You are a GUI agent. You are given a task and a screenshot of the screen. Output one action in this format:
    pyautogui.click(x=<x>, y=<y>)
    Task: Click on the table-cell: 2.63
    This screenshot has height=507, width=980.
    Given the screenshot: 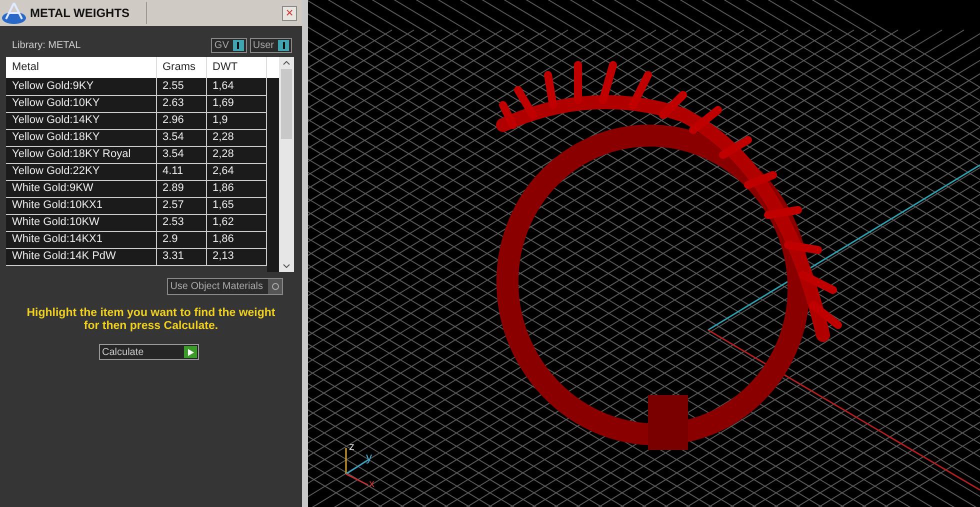 What is the action you would take?
    pyautogui.click(x=181, y=103)
    